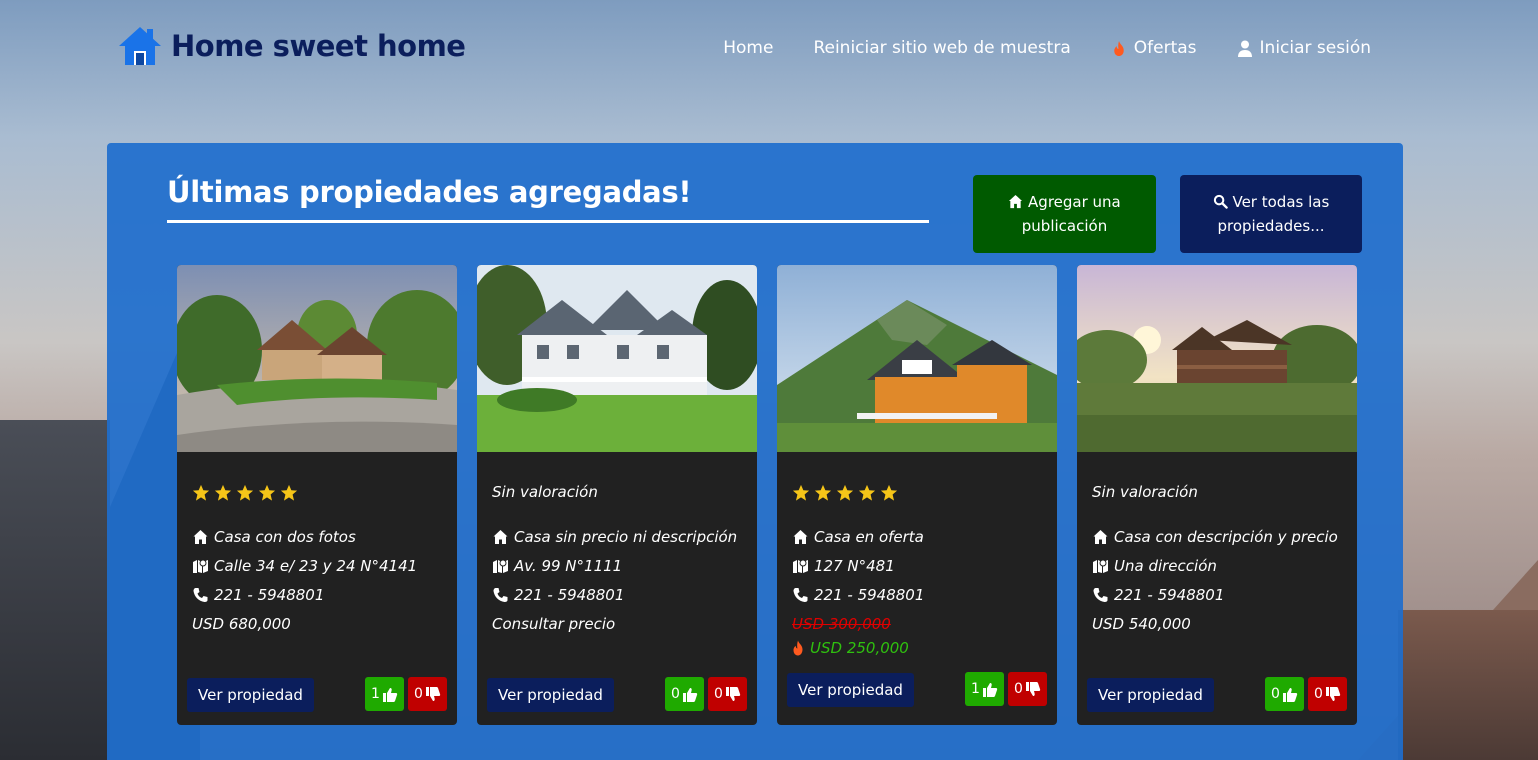  I want to click on property-address-text: Av. 99 N°1111, so click(568, 566).